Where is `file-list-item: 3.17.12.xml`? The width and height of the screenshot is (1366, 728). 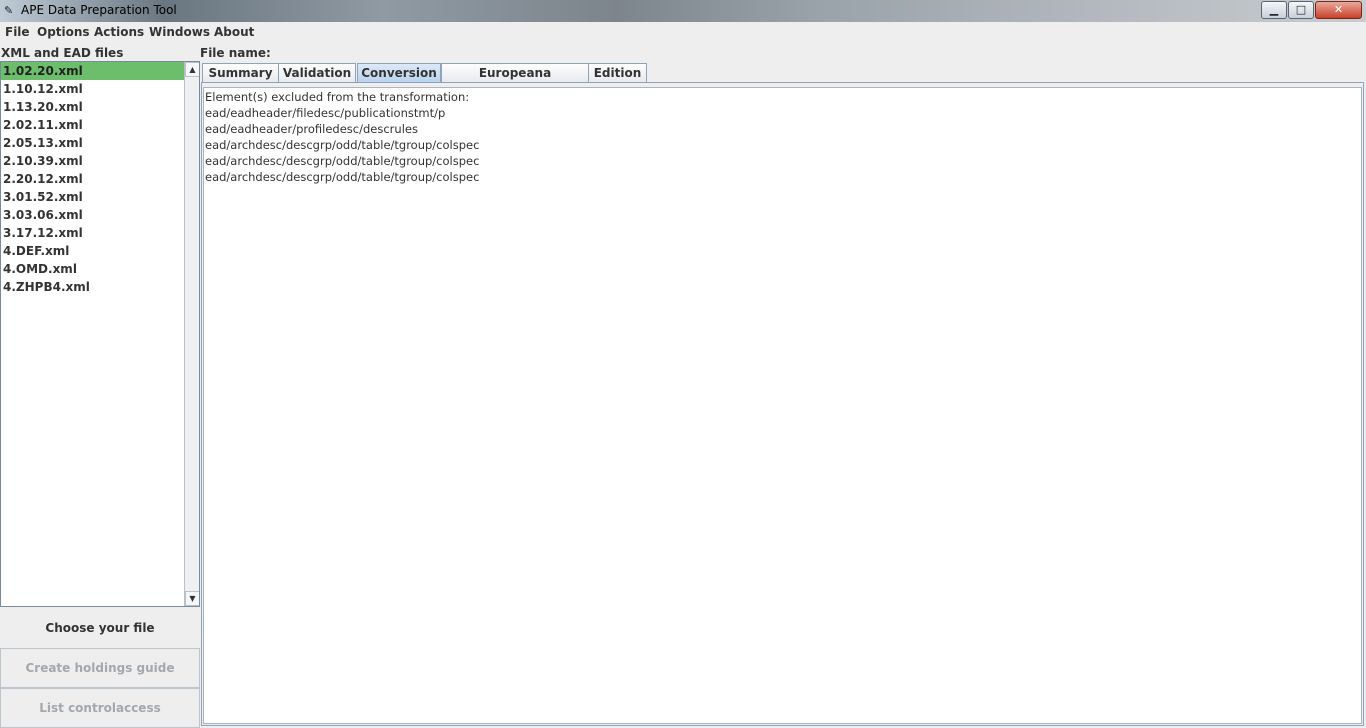
file-list-item: 3.17.12.xml is located at coordinates (92, 233).